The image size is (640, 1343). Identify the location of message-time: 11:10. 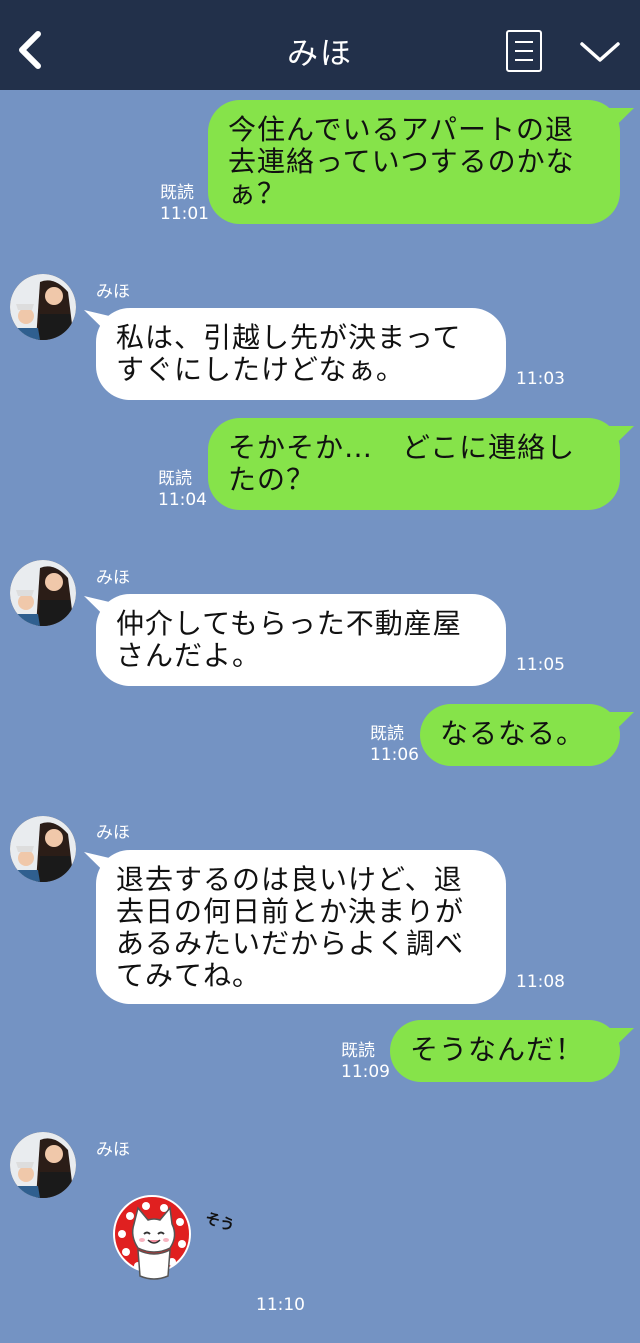
(280, 1305).